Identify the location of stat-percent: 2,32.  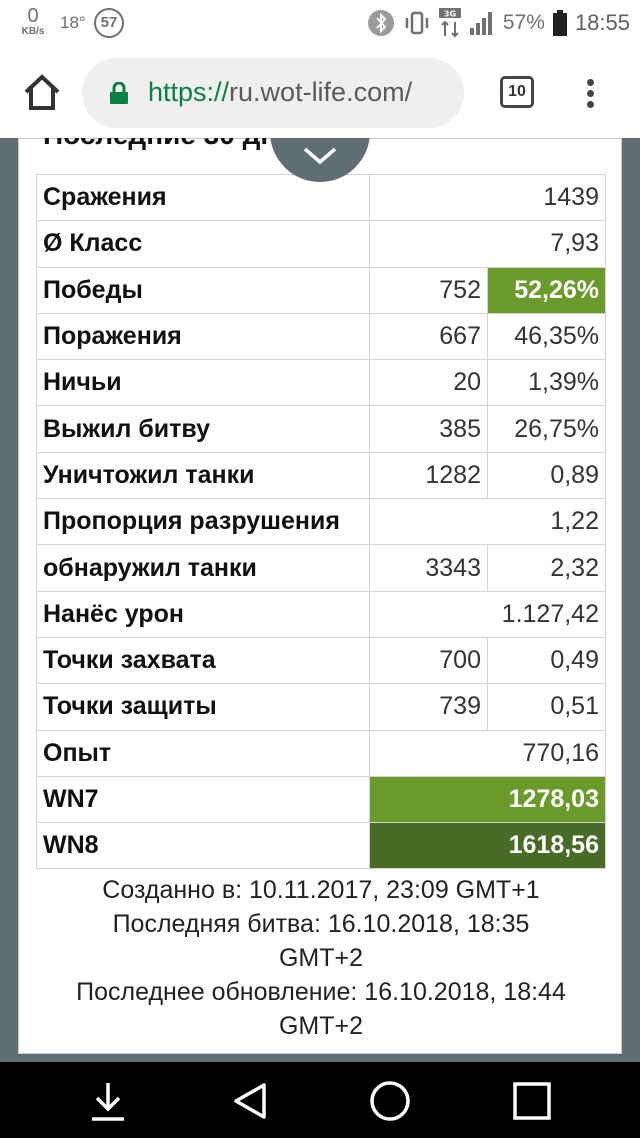
(546, 568).